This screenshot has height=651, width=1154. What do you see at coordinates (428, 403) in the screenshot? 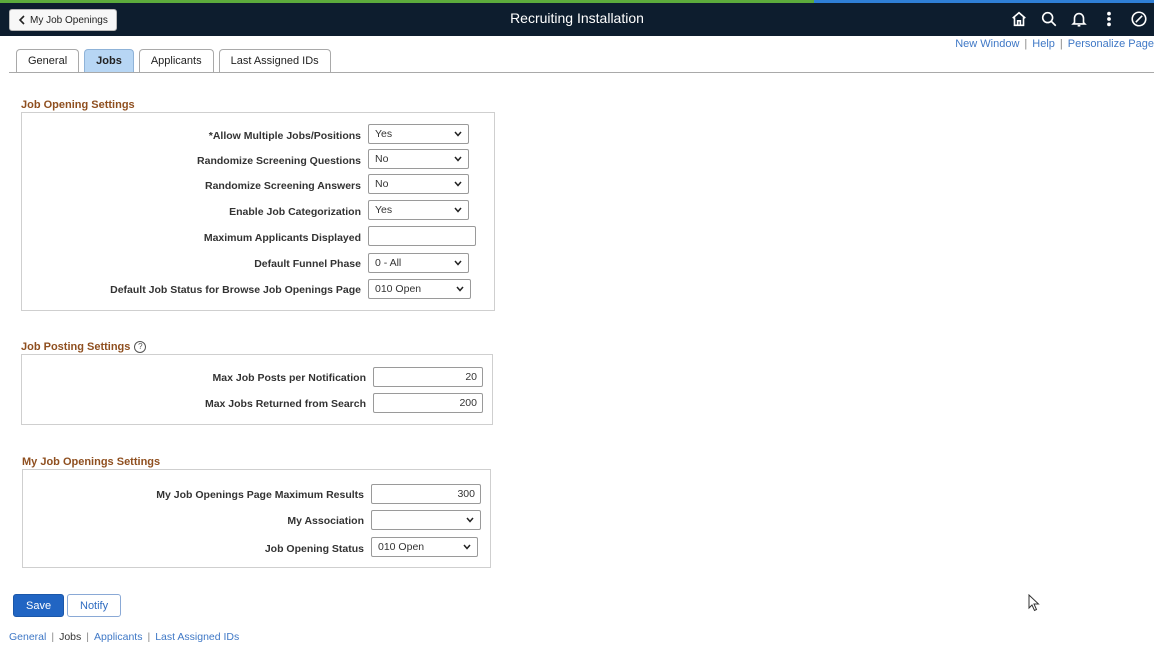
I see `max-returned-field: 200` at bounding box center [428, 403].